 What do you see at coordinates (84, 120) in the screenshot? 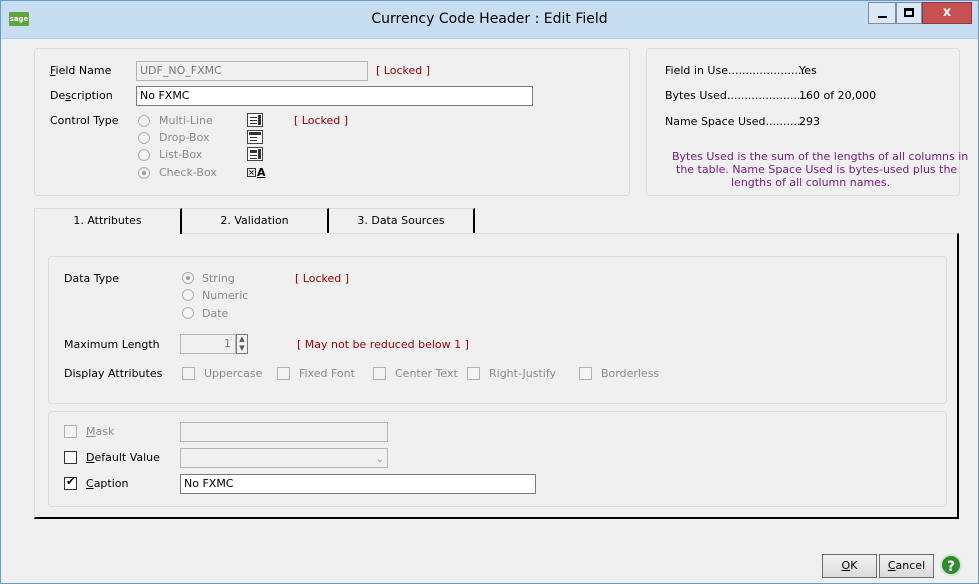
I see `control-type-label: Control Type` at bounding box center [84, 120].